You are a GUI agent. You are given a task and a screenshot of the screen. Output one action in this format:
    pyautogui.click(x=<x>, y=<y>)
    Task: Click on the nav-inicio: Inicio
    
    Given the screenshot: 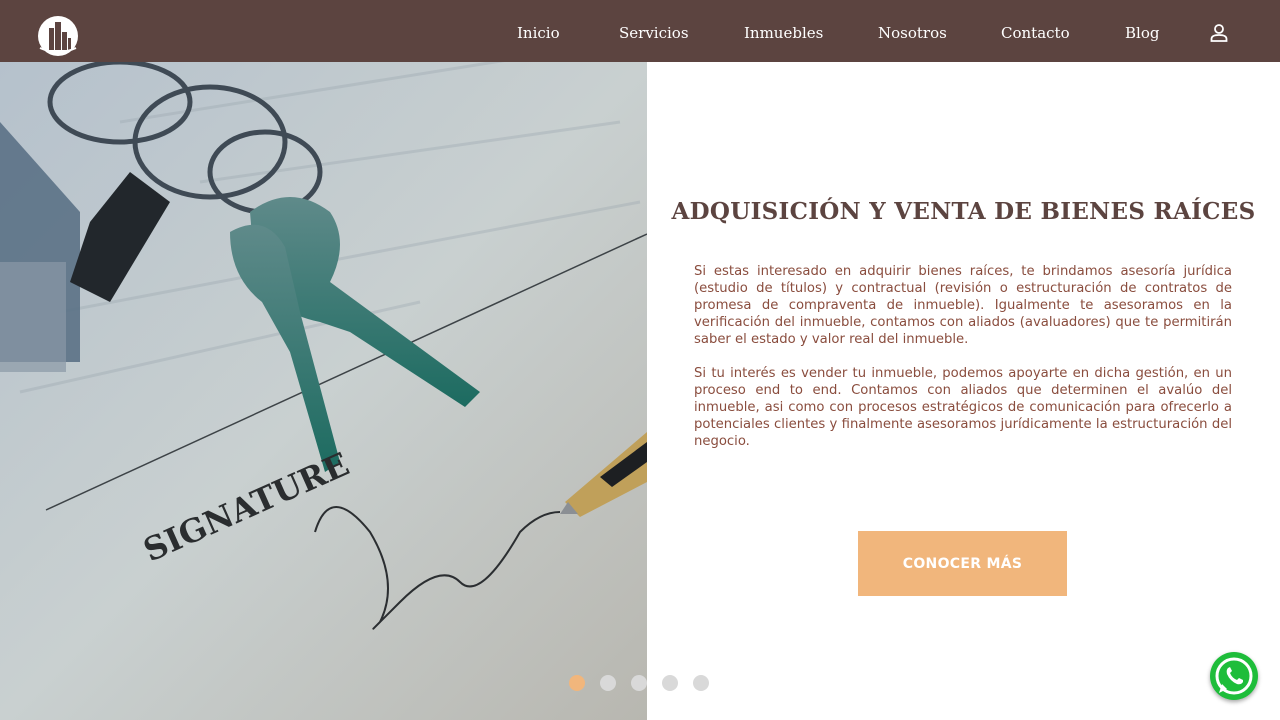 What is the action you would take?
    pyautogui.click(x=538, y=33)
    